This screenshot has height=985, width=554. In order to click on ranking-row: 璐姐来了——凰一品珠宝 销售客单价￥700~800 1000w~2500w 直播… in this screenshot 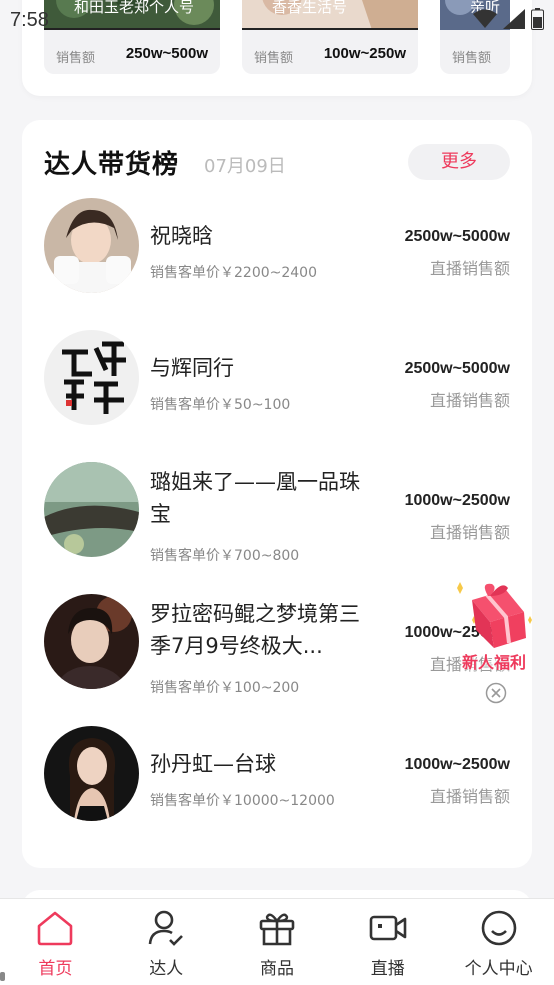, I will do `click(277, 513)`.